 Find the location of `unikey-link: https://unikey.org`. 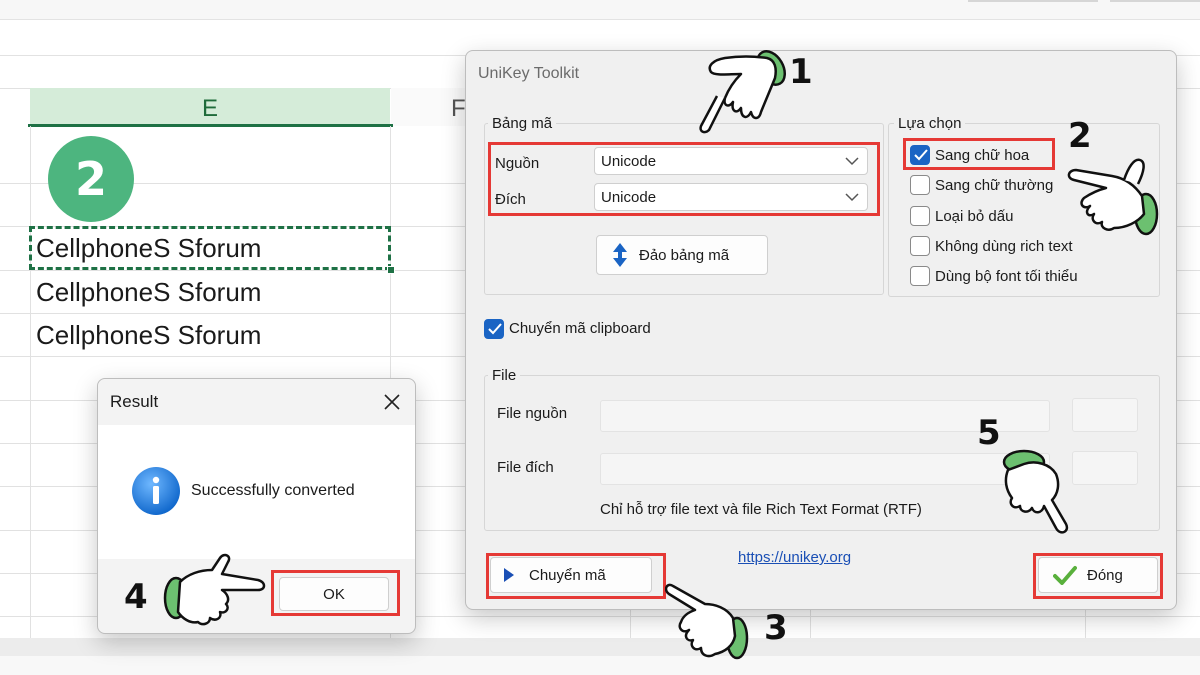

unikey-link: https://unikey.org is located at coordinates (794, 557).